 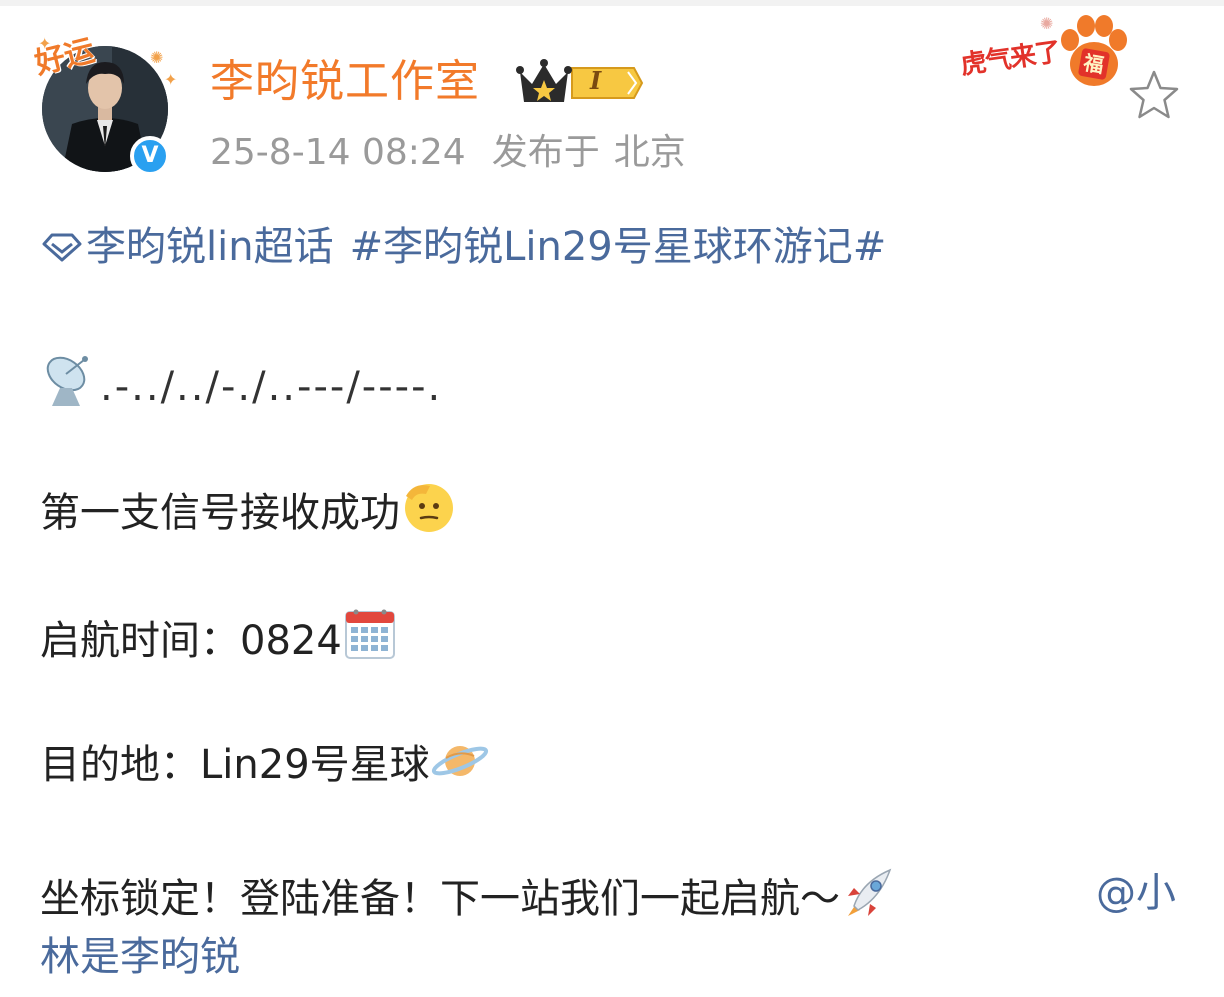 What do you see at coordinates (338, 152) in the screenshot?
I see `post-timestamp: 25-8-14 08:24` at bounding box center [338, 152].